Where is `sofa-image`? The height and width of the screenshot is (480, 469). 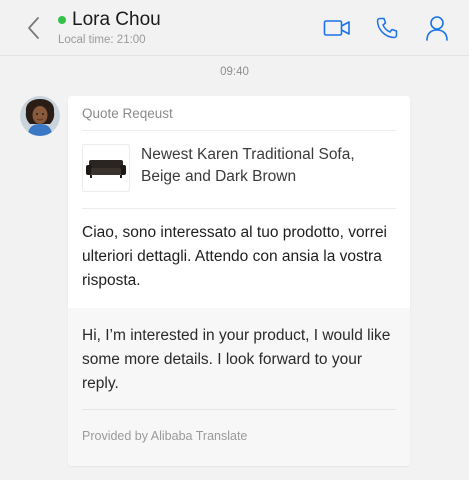 sofa-image is located at coordinates (106, 169).